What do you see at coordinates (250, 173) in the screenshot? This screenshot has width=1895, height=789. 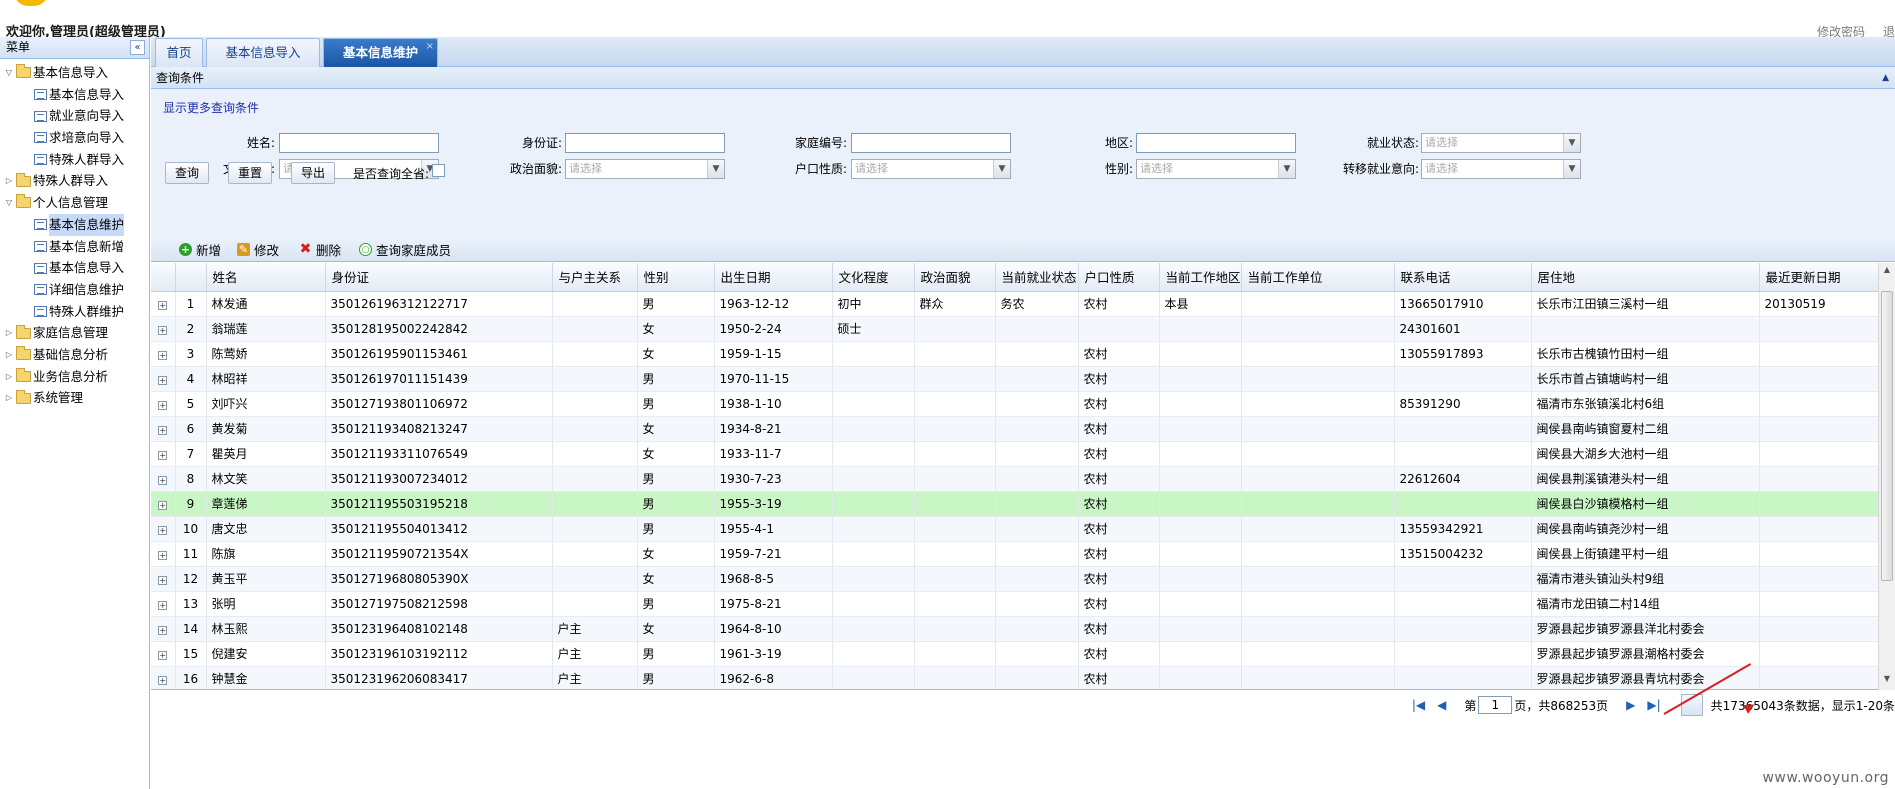 I see `reset-button: 重置` at bounding box center [250, 173].